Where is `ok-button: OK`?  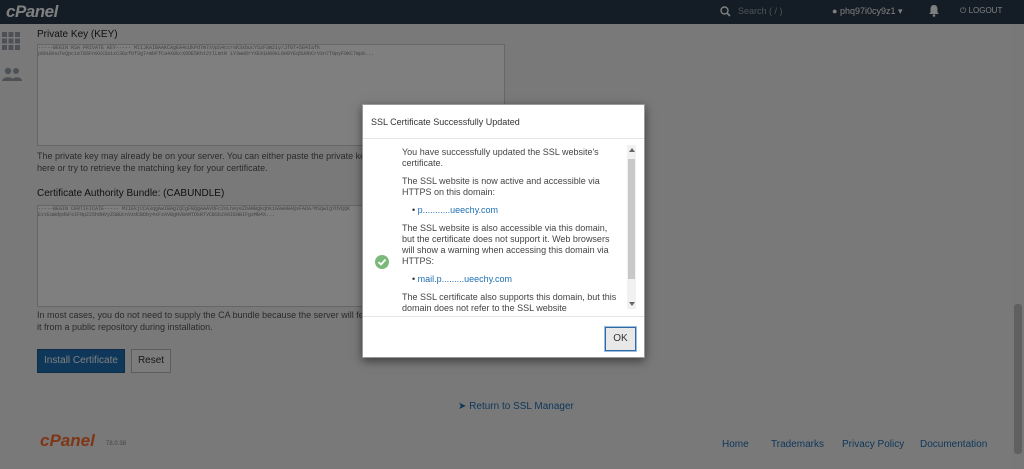
ok-button: OK is located at coordinates (620, 339).